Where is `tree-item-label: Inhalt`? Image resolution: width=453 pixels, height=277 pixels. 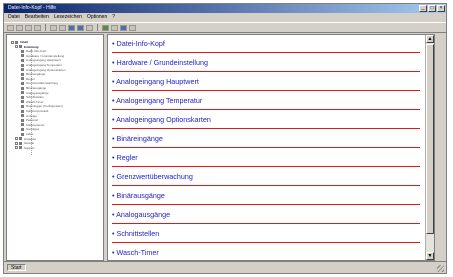
tree-item-label: Inhalt is located at coordinates (24, 42).